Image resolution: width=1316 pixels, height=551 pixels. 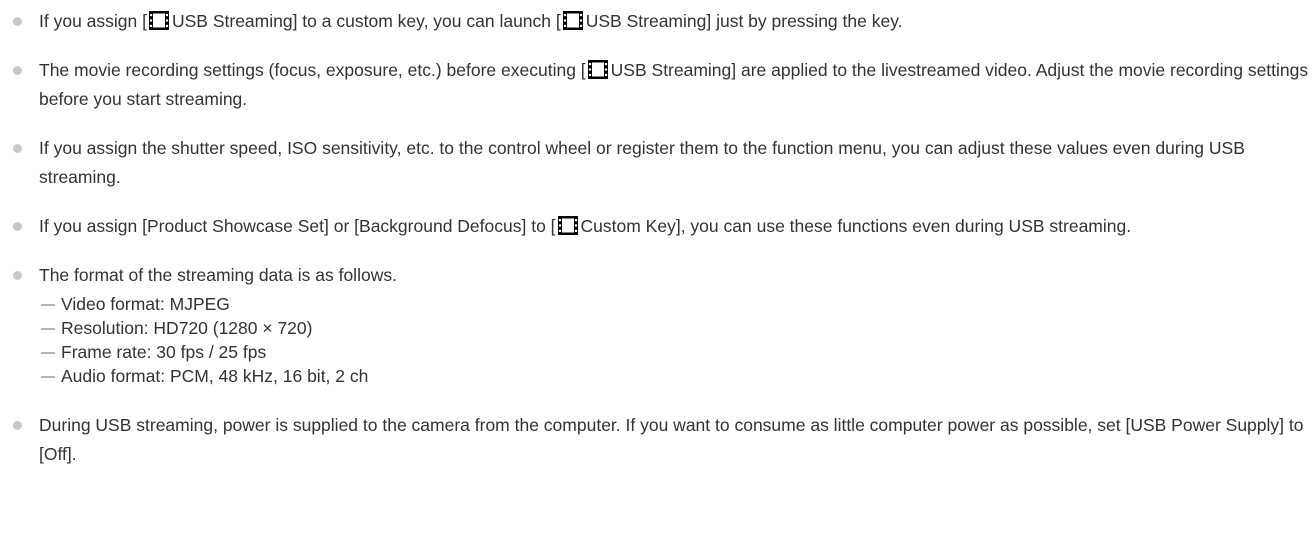 I want to click on note-text-part: If you assign [, so click(x=93, y=21).